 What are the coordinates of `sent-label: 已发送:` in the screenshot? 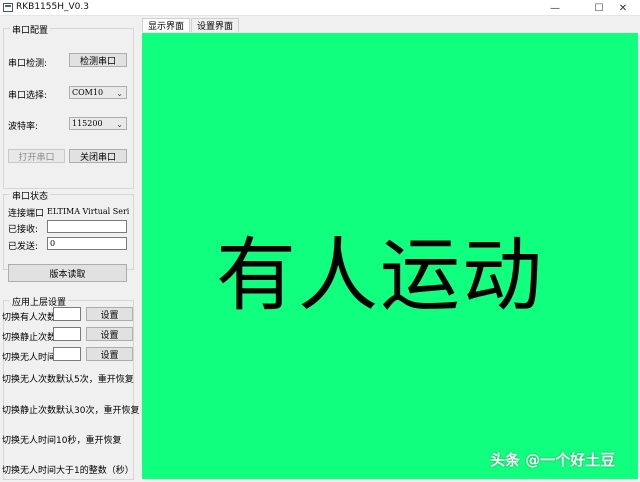 It's located at (23, 247).